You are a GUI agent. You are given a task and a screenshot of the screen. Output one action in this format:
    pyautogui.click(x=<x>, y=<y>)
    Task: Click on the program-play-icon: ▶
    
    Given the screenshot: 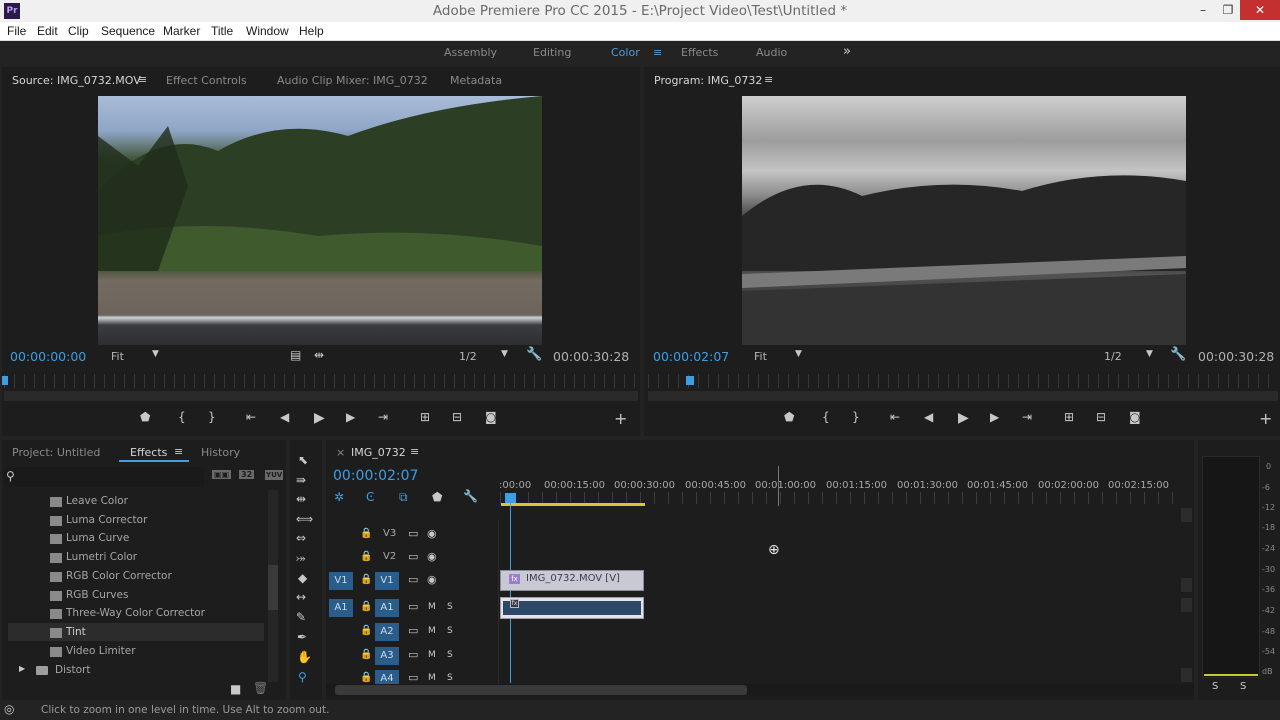 What is the action you would take?
    pyautogui.click(x=963, y=418)
    